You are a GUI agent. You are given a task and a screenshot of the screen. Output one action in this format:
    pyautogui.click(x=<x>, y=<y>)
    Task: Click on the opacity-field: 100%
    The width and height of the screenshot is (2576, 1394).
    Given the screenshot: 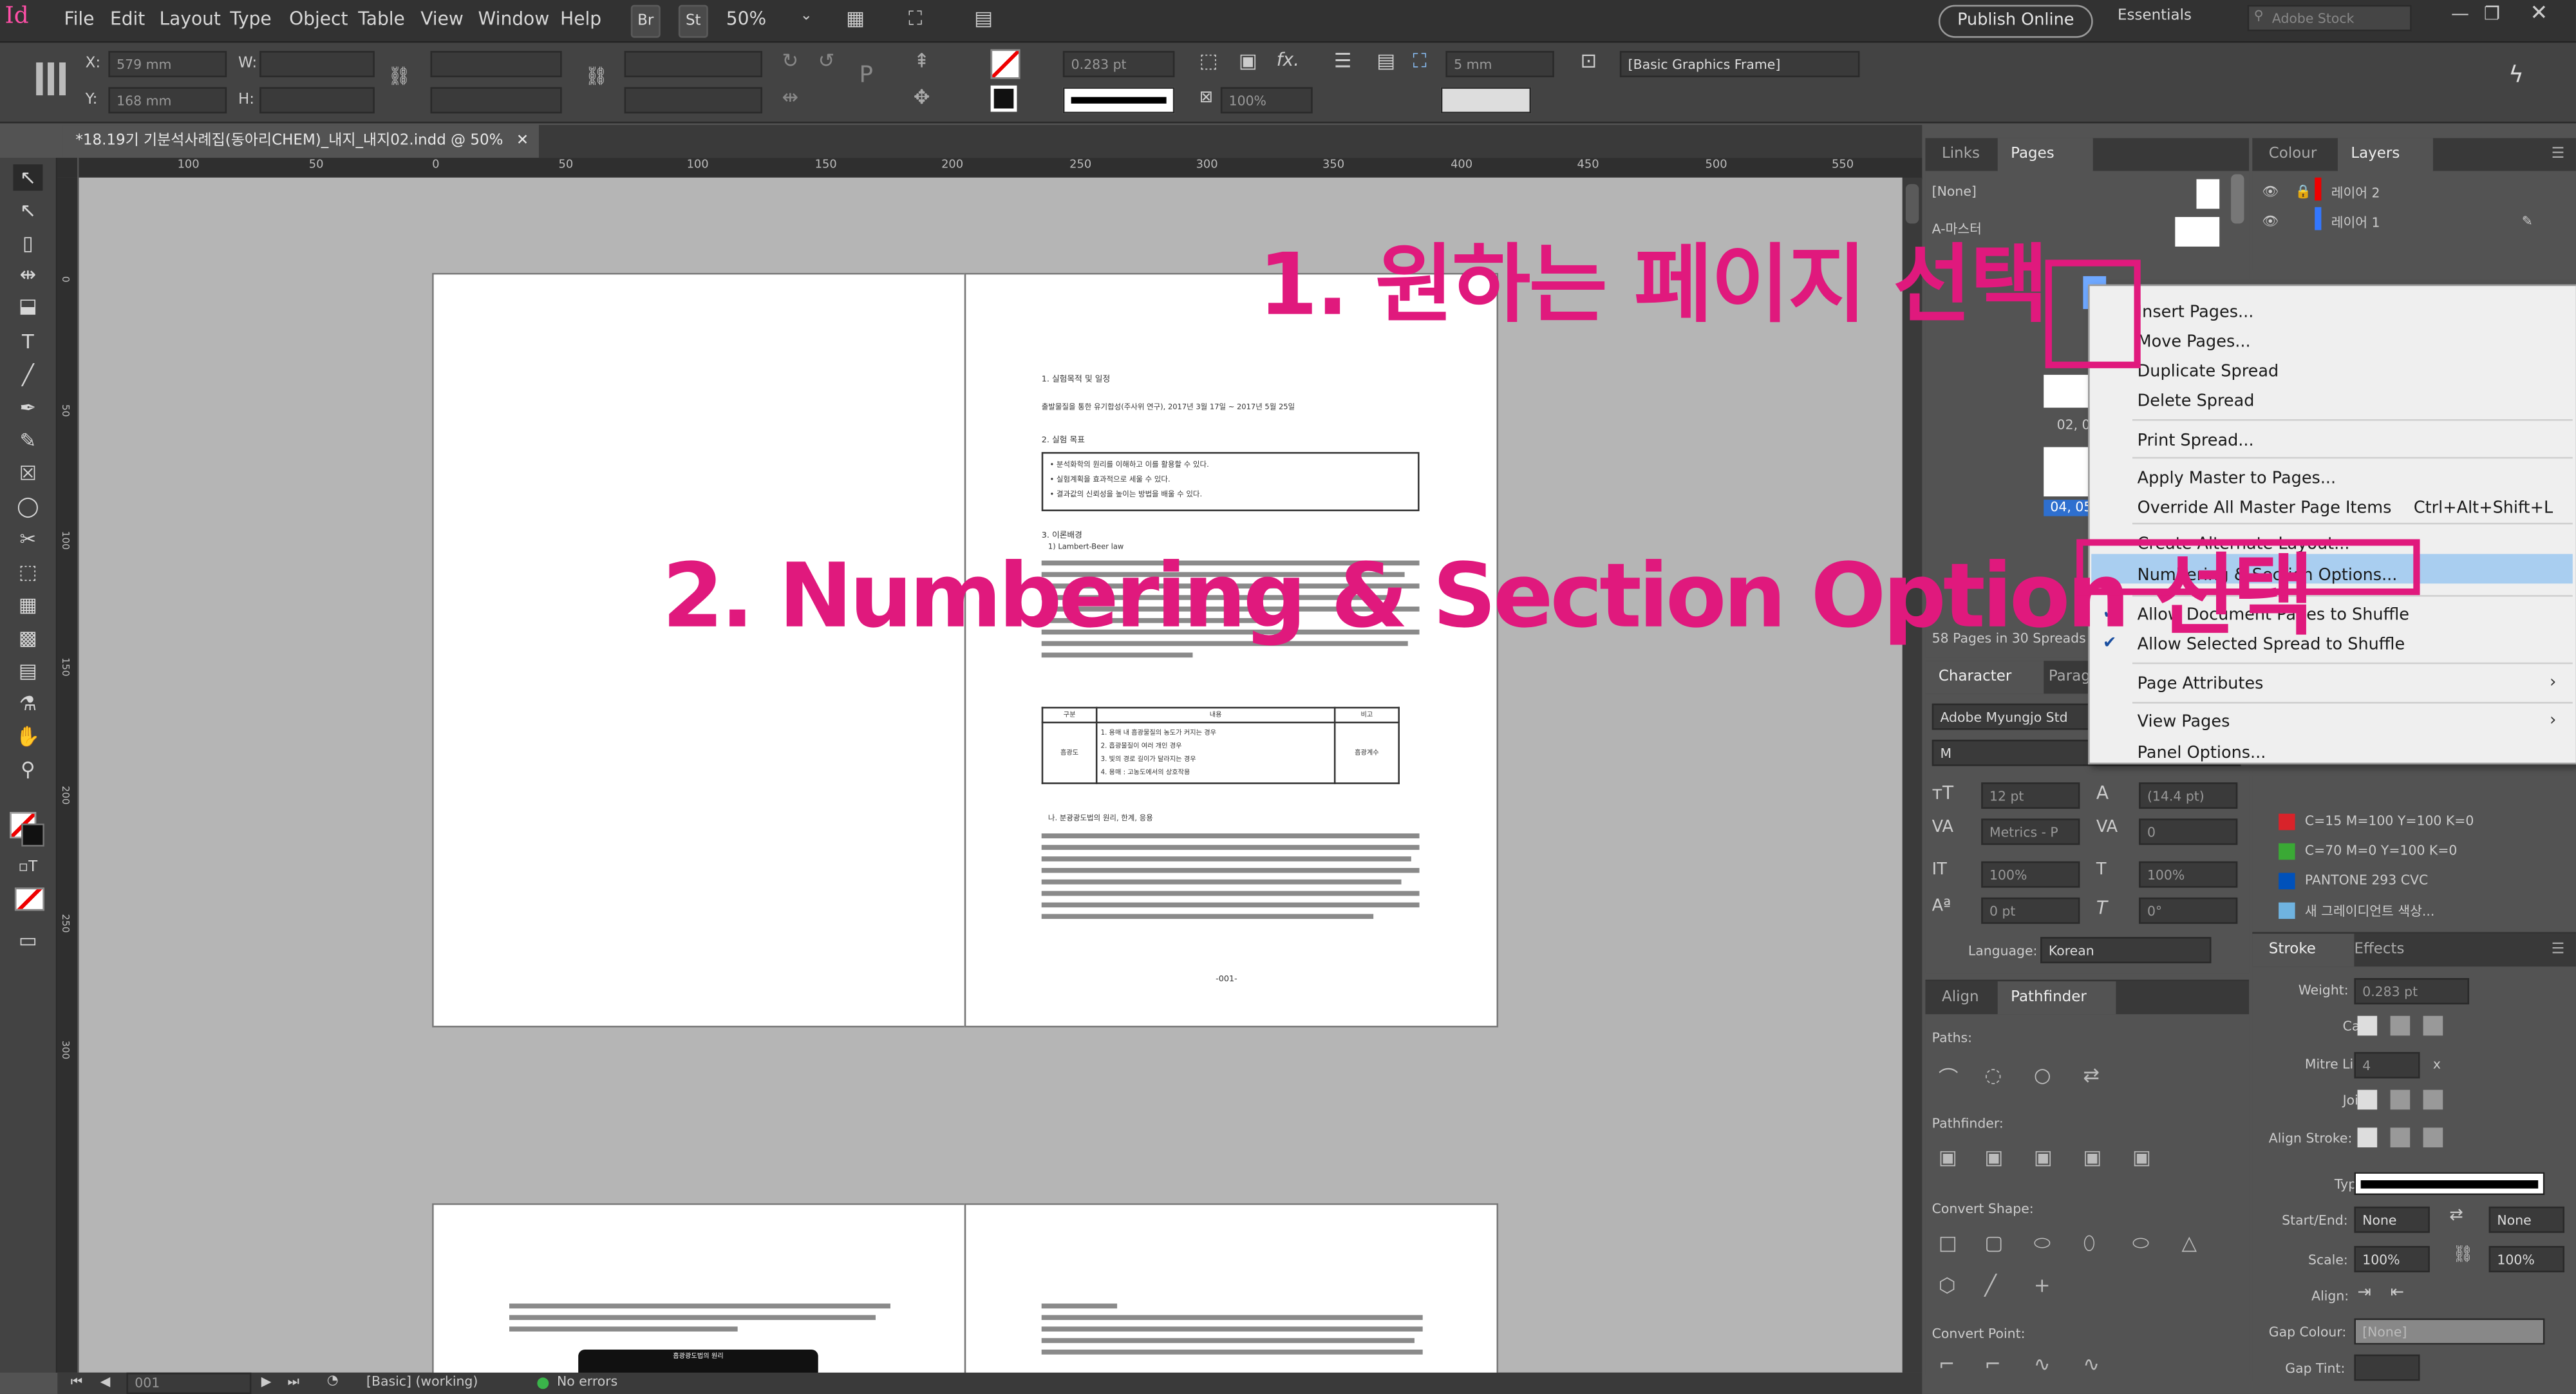 What is the action you would take?
    pyautogui.click(x=1266, y=100)
    